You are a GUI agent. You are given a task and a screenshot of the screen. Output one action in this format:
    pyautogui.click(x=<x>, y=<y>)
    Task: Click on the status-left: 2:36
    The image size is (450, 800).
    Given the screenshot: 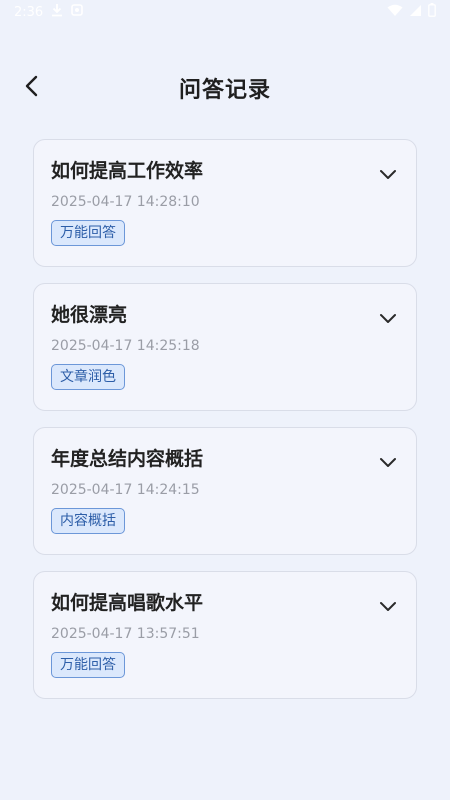 What is the action you would take?
    pyautogui.click(x=49, y=12)
    